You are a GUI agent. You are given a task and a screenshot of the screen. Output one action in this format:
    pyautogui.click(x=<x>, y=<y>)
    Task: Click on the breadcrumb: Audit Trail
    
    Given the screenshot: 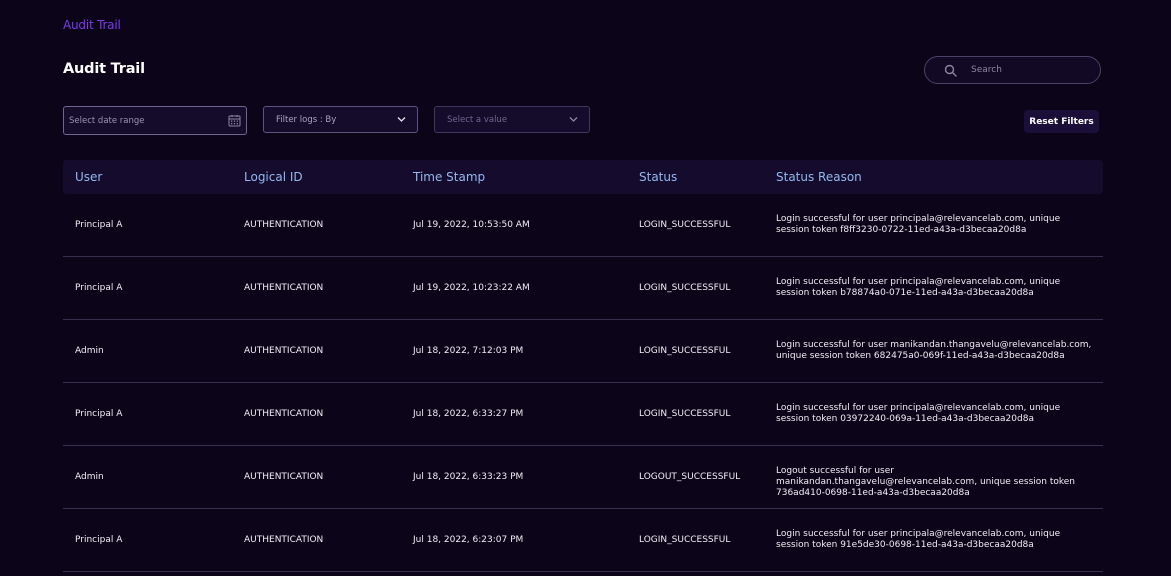 What is the action you would take?
    pyautogui.click(x=92, y=25)
    